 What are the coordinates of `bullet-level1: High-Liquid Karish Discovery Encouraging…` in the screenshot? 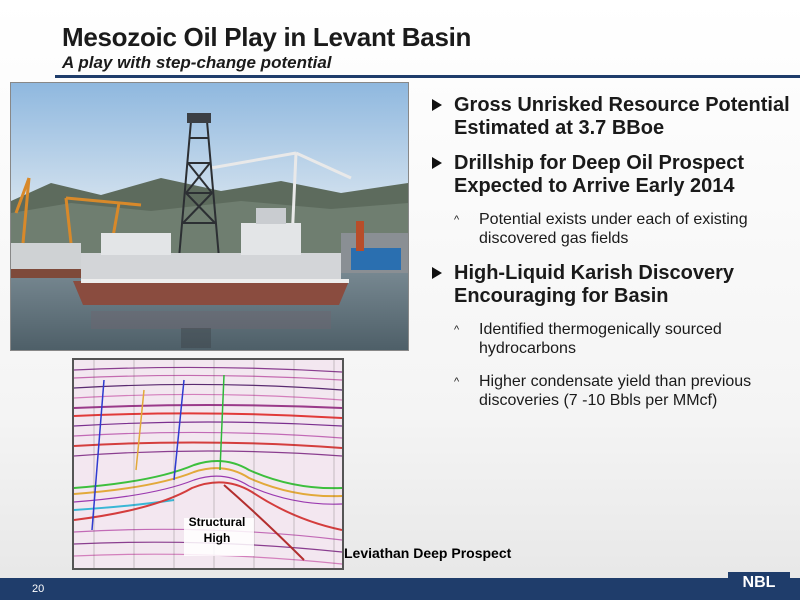 It's located at (612, 285).